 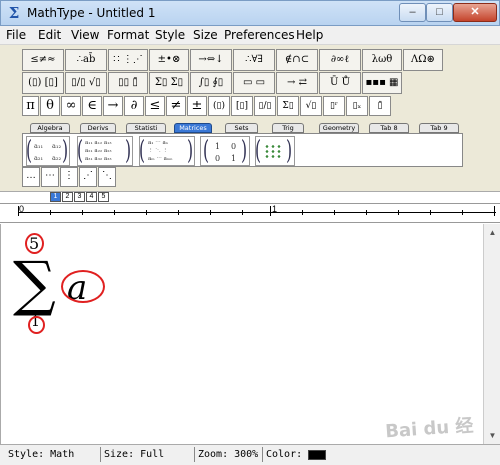 What do you see at coordinates (412, 12) in the screenshot?
I see `minimize-button: –` at bounding box center [412, 12].